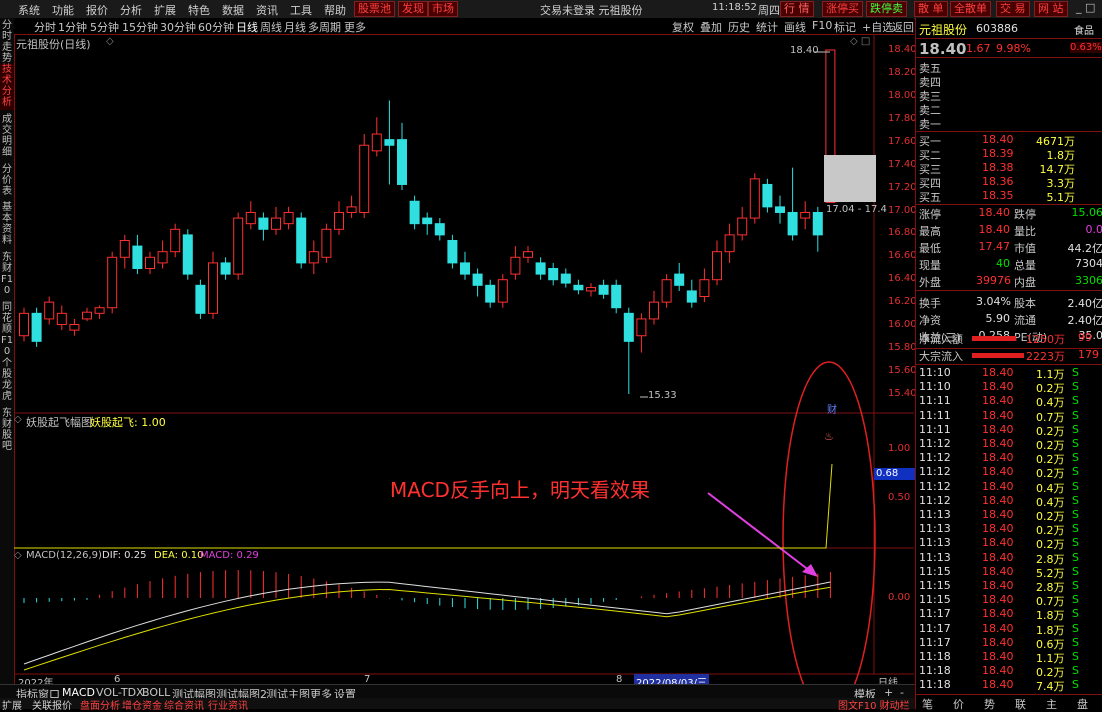  Describe the element at coordinates (7, 225) in the screenshot. I see `tab-profile: 基本资料` at that location.